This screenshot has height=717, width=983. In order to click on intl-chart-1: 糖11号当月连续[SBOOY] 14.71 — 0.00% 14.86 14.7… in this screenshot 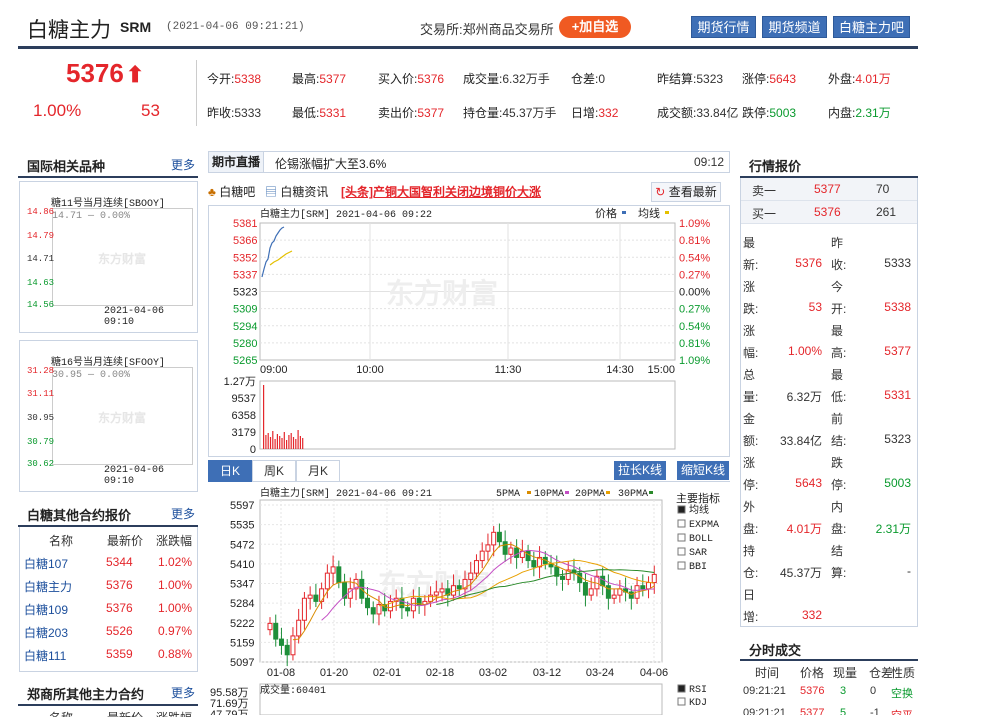, I will do `click(108, 257)`.